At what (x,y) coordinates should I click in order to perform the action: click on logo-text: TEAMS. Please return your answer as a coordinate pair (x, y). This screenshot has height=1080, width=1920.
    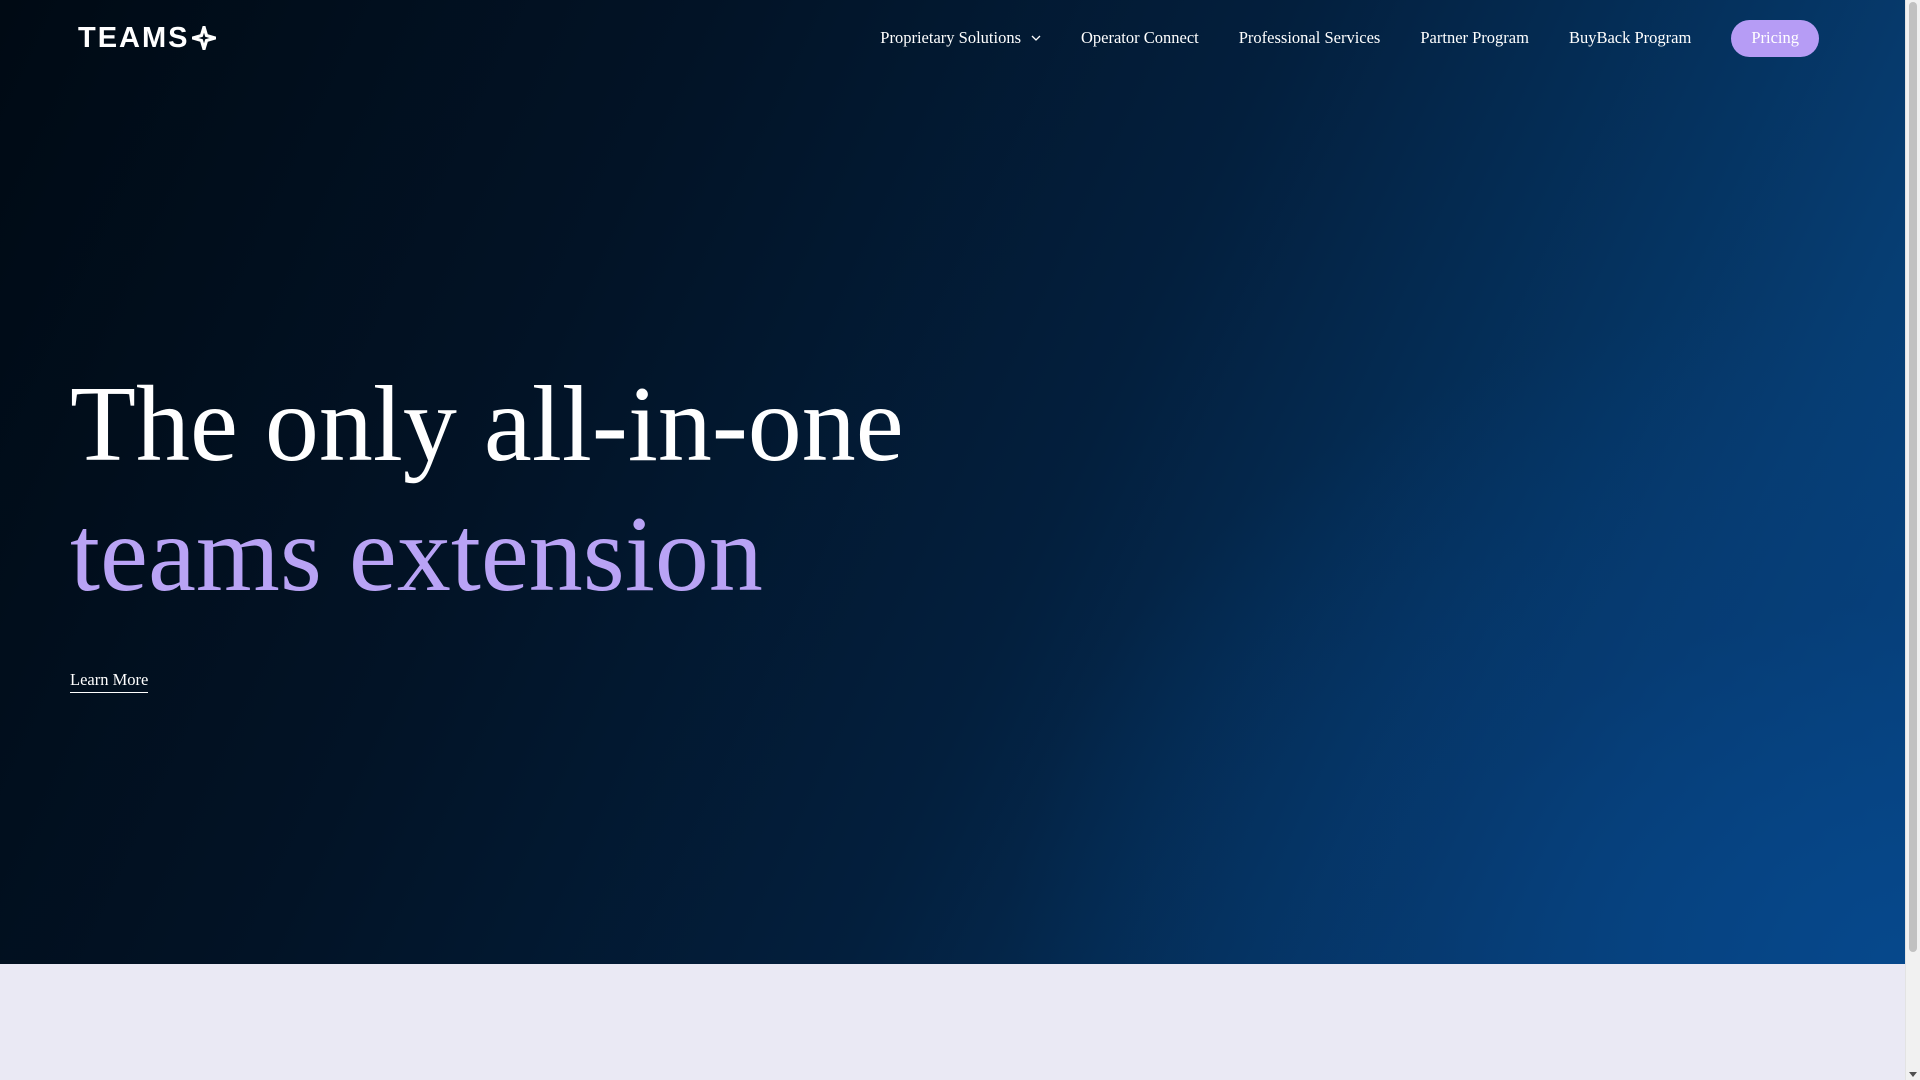
    Looking at the image, I should click on (134, 38).